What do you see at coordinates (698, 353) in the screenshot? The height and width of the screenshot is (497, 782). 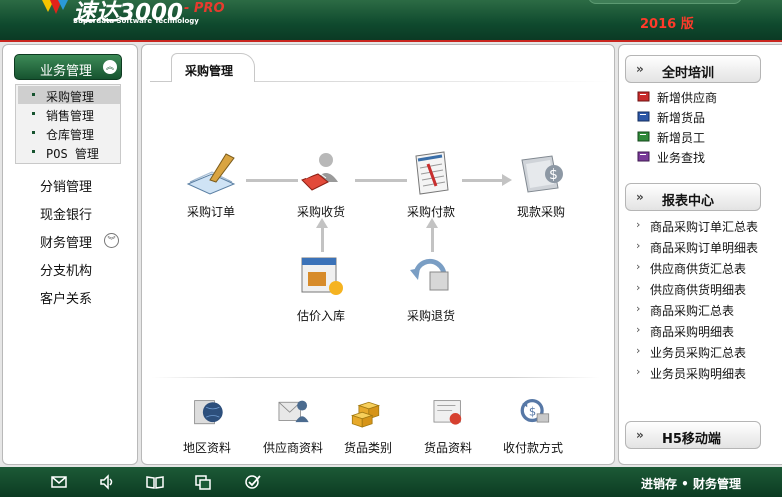 I see `report-item-label: 业务员采购汇总表` at bounding box center [698, 353].